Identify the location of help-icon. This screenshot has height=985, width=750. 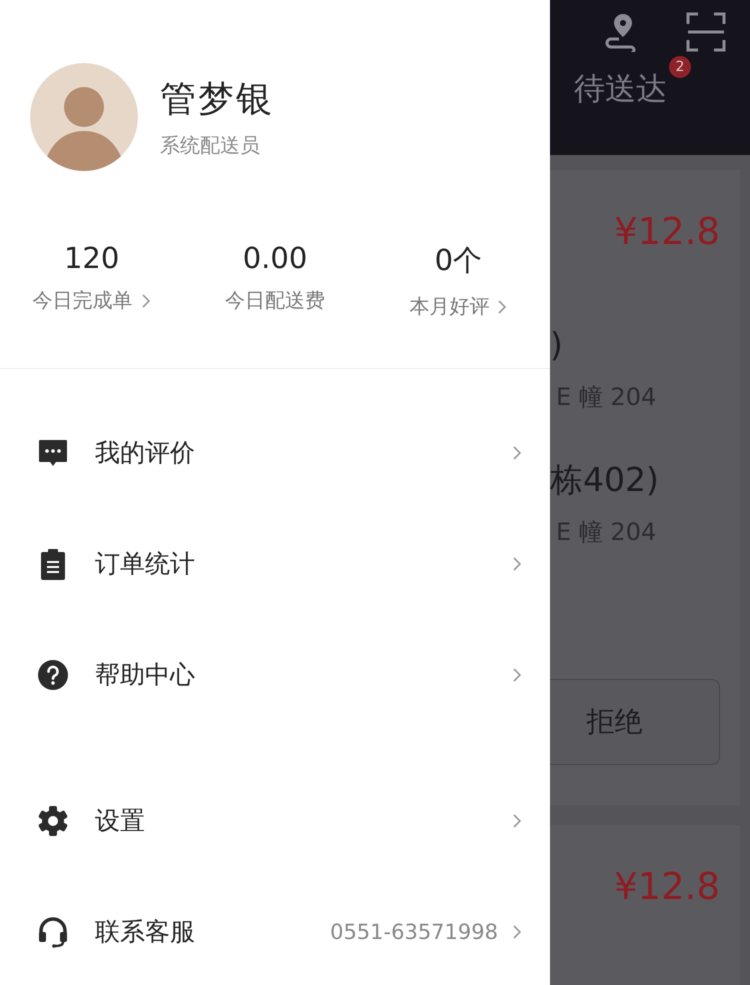
(53, 674).